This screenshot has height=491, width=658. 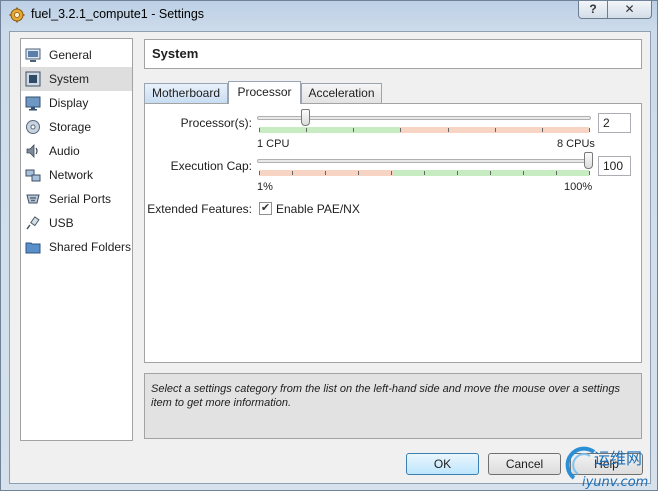 I want to click on watermark-en-text: iyunv.com, so click(x=615, y=482).